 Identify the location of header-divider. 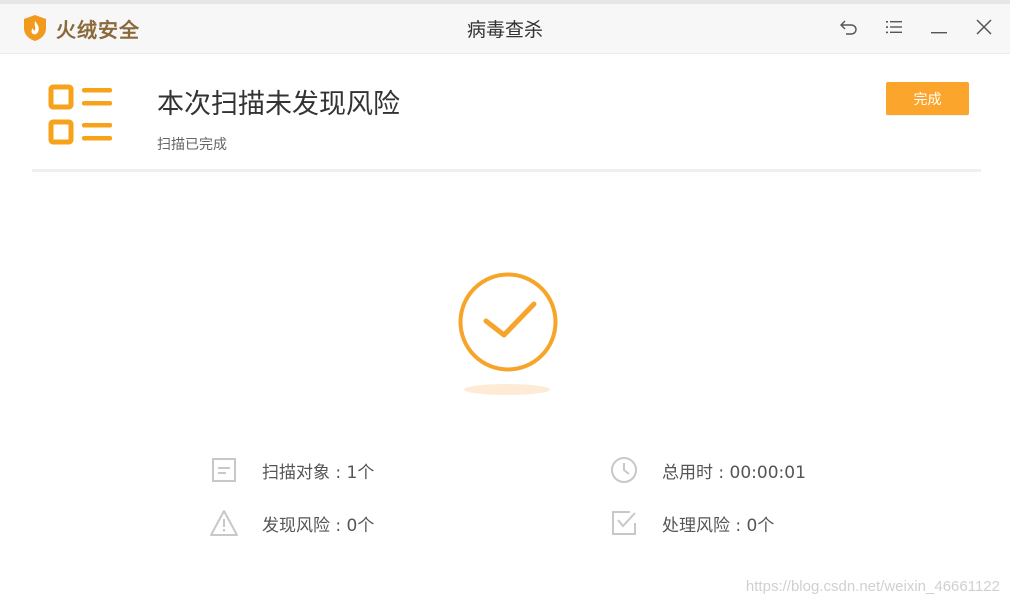
(506, 170).